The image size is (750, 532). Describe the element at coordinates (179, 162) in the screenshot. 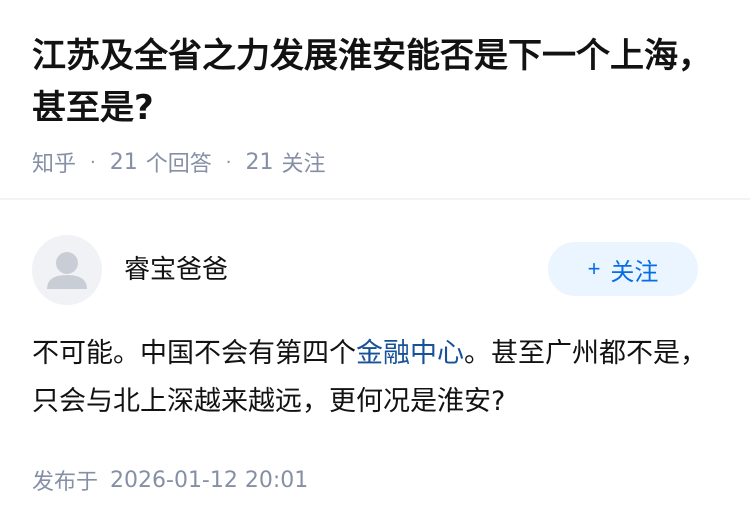

I see `answer-count-label: 个回答` at that location.